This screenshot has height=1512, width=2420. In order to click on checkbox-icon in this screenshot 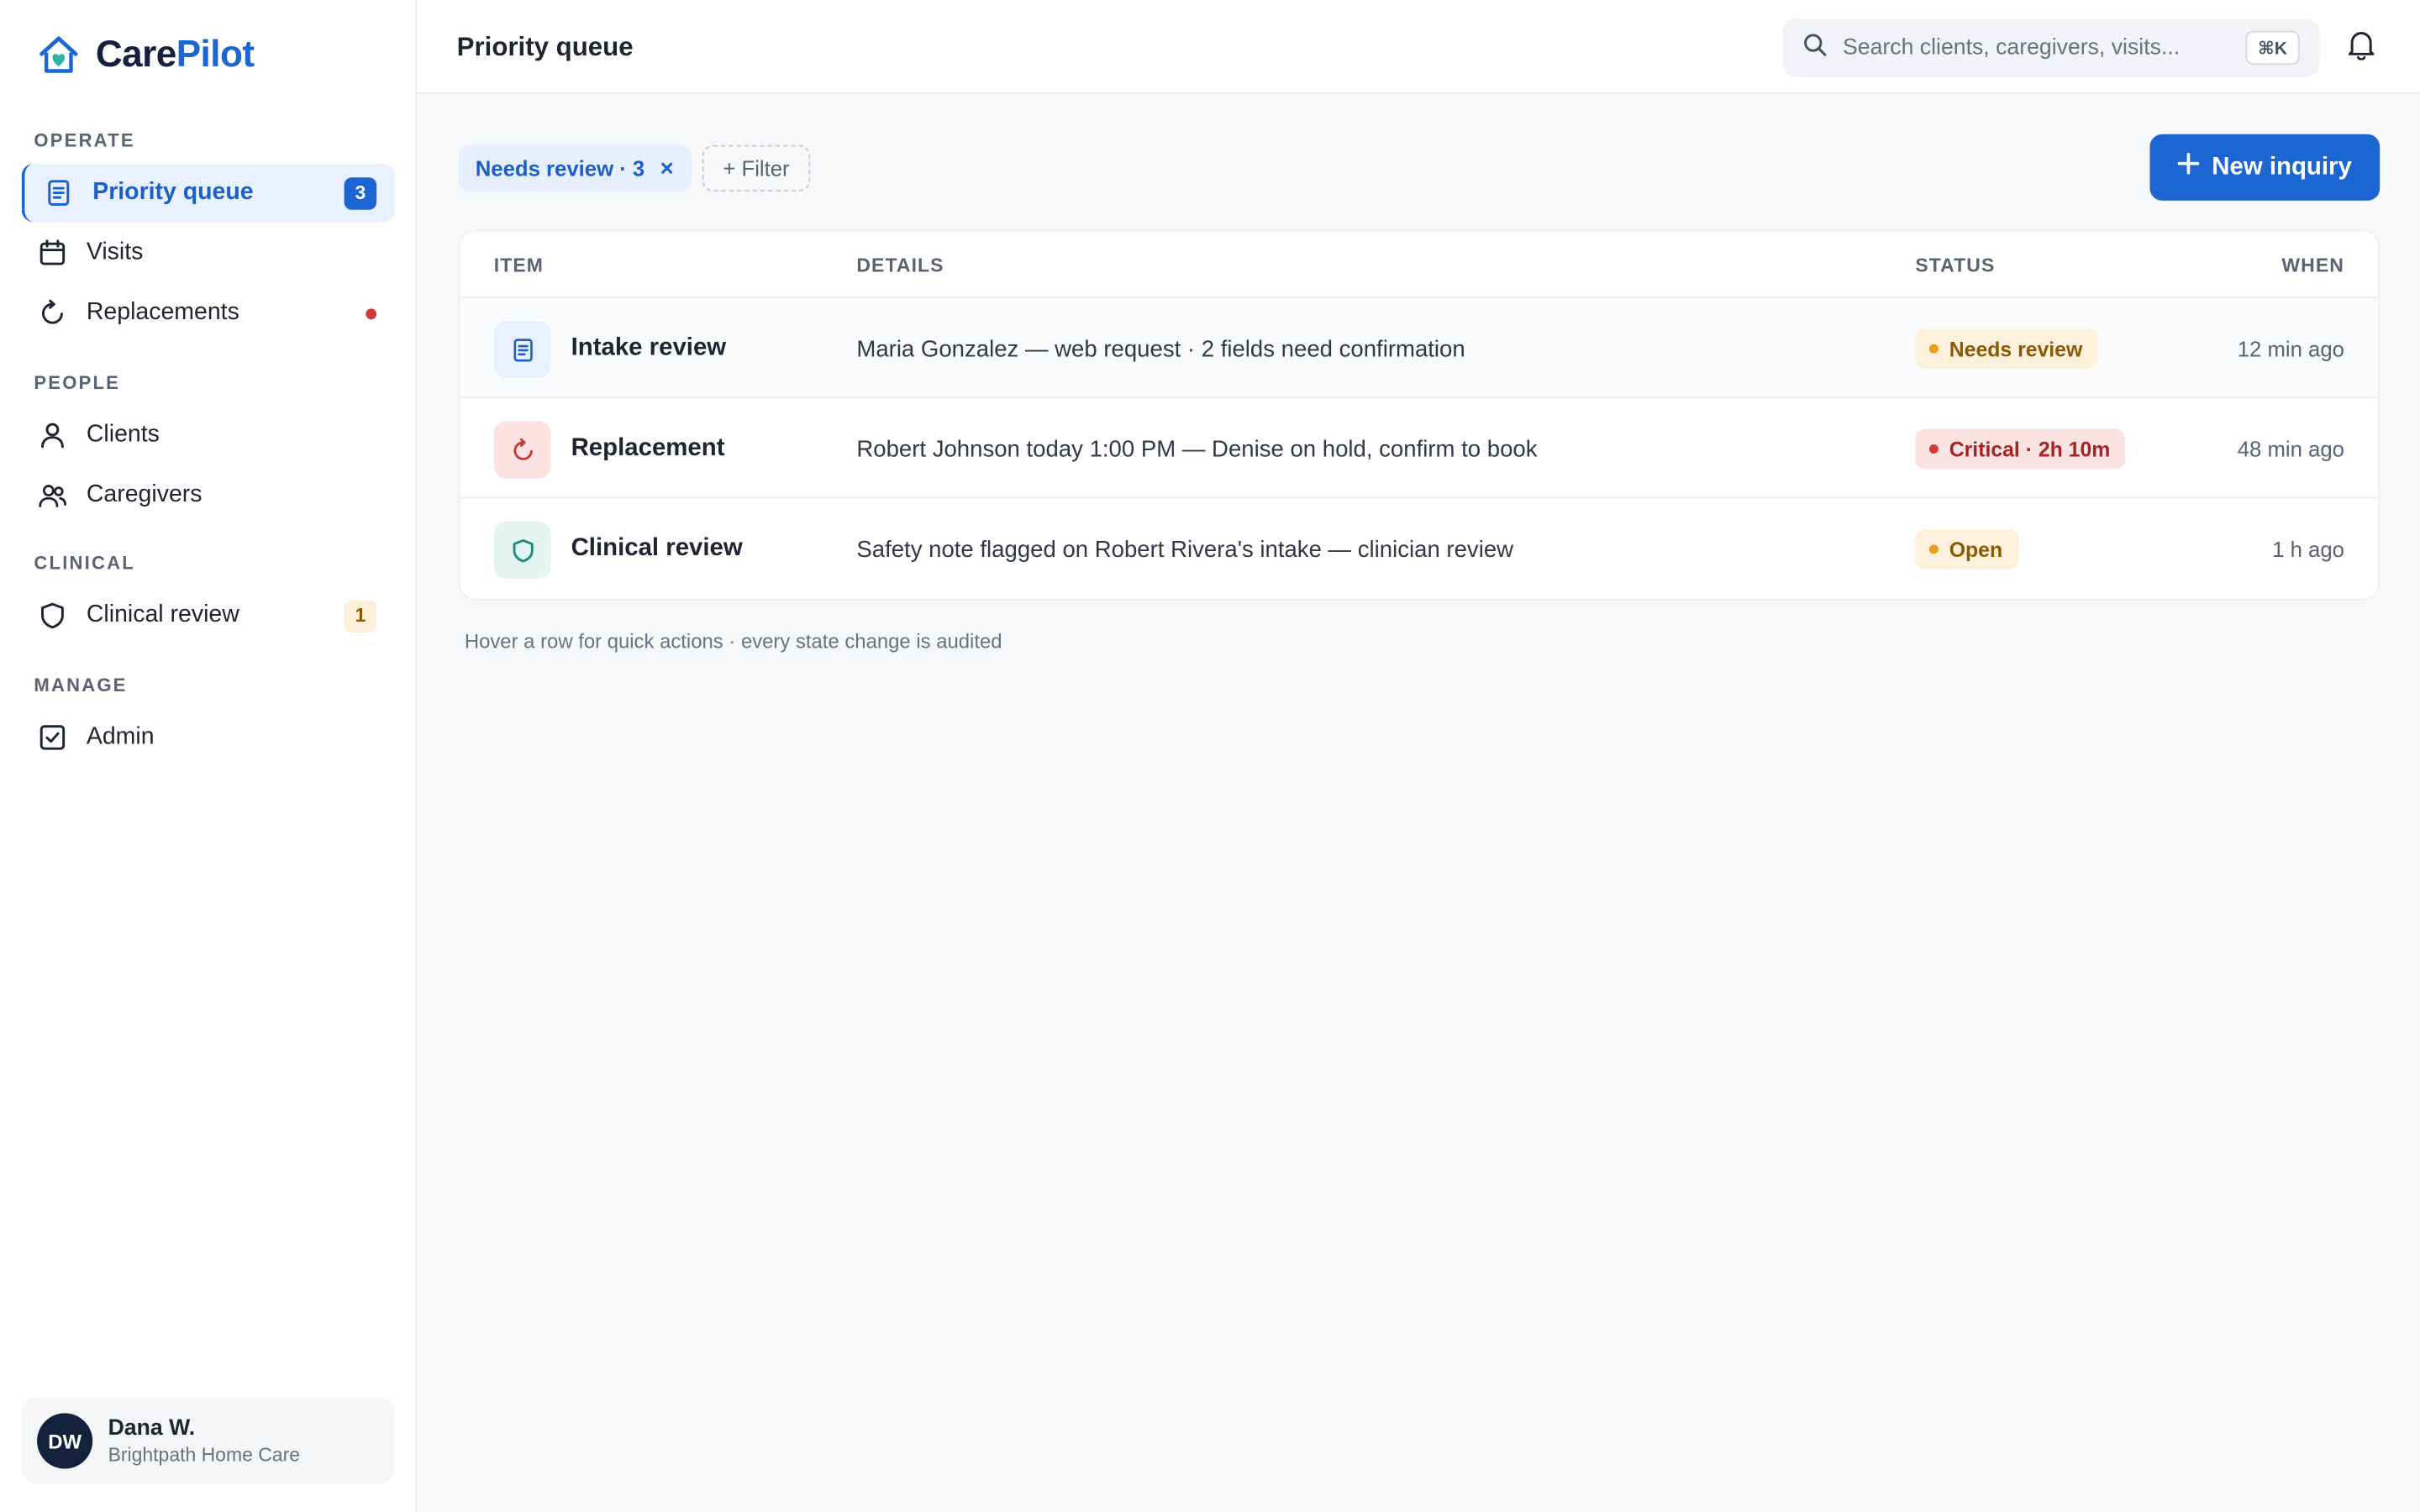, I will do `click(52, 737)`.